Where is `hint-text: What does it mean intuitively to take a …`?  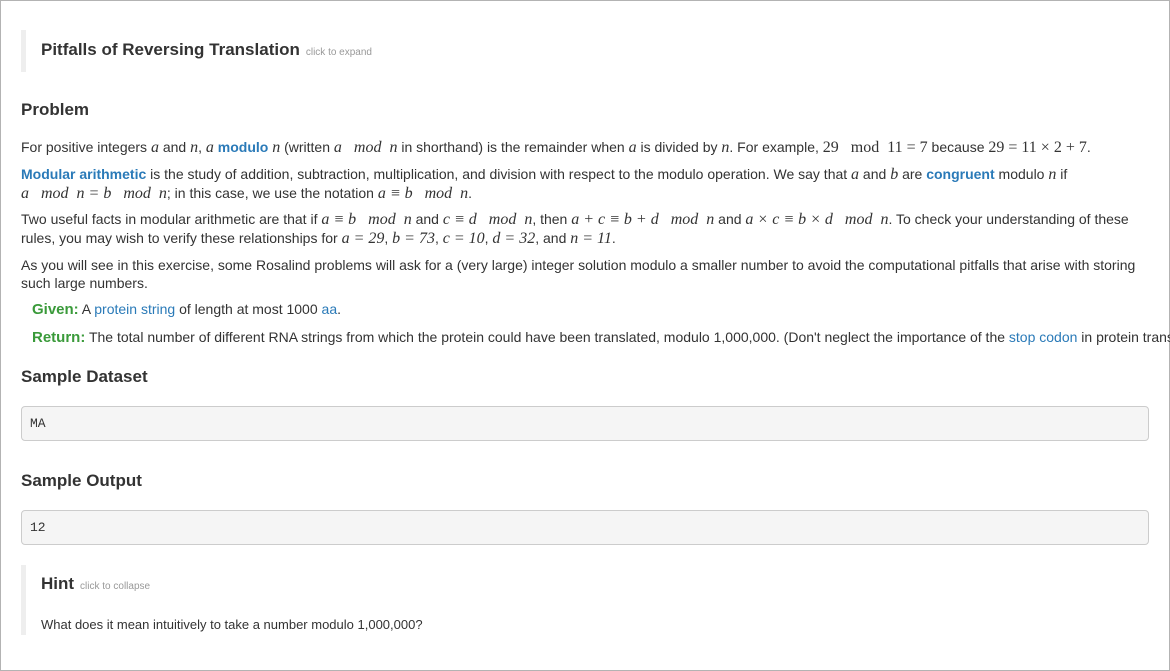
hint-text: What does it mean intuitively to take a … is located at coordinates (232, 624).